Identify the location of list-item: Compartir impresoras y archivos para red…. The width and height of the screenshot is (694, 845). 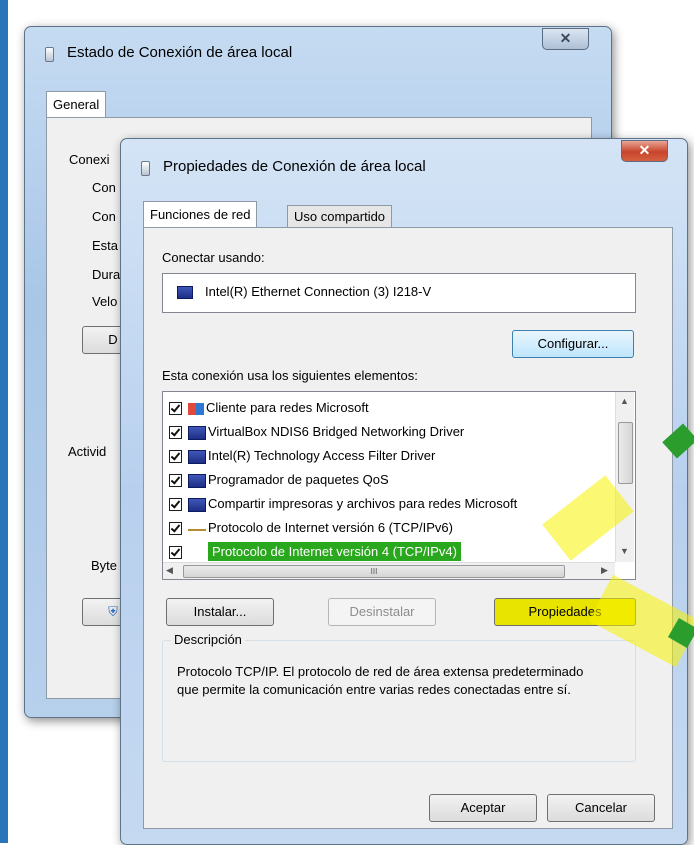
(343, 503).